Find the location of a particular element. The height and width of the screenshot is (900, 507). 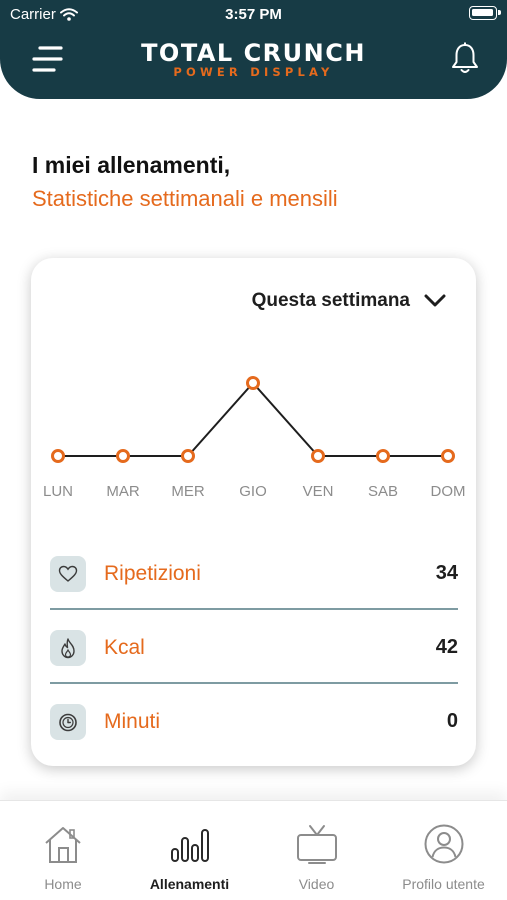

series-line is located at coordinates (253, 419).